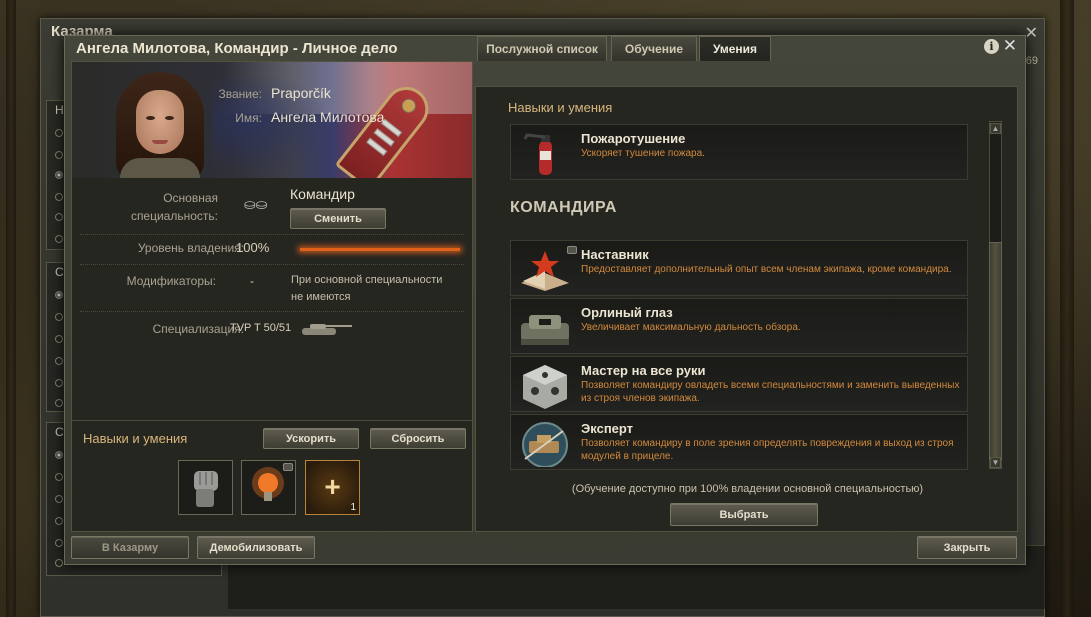 This screenshot has height=617, width=1091. What do you see at coordinates (367, 280) in the screenshot?
I see `modifiers-note: При основной специальности` at bounding box center [367, 280].